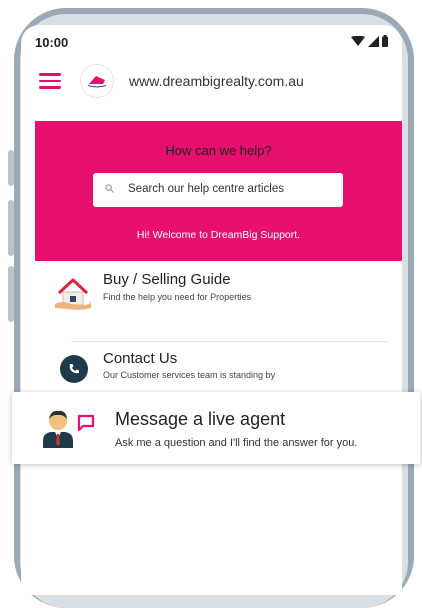 The height and width of the screenshot is (608, 422). What do you see at coordinates (218, 150) in the screenshot?
I see `hero-title: How can we help?` at bounding box center [218, 150].